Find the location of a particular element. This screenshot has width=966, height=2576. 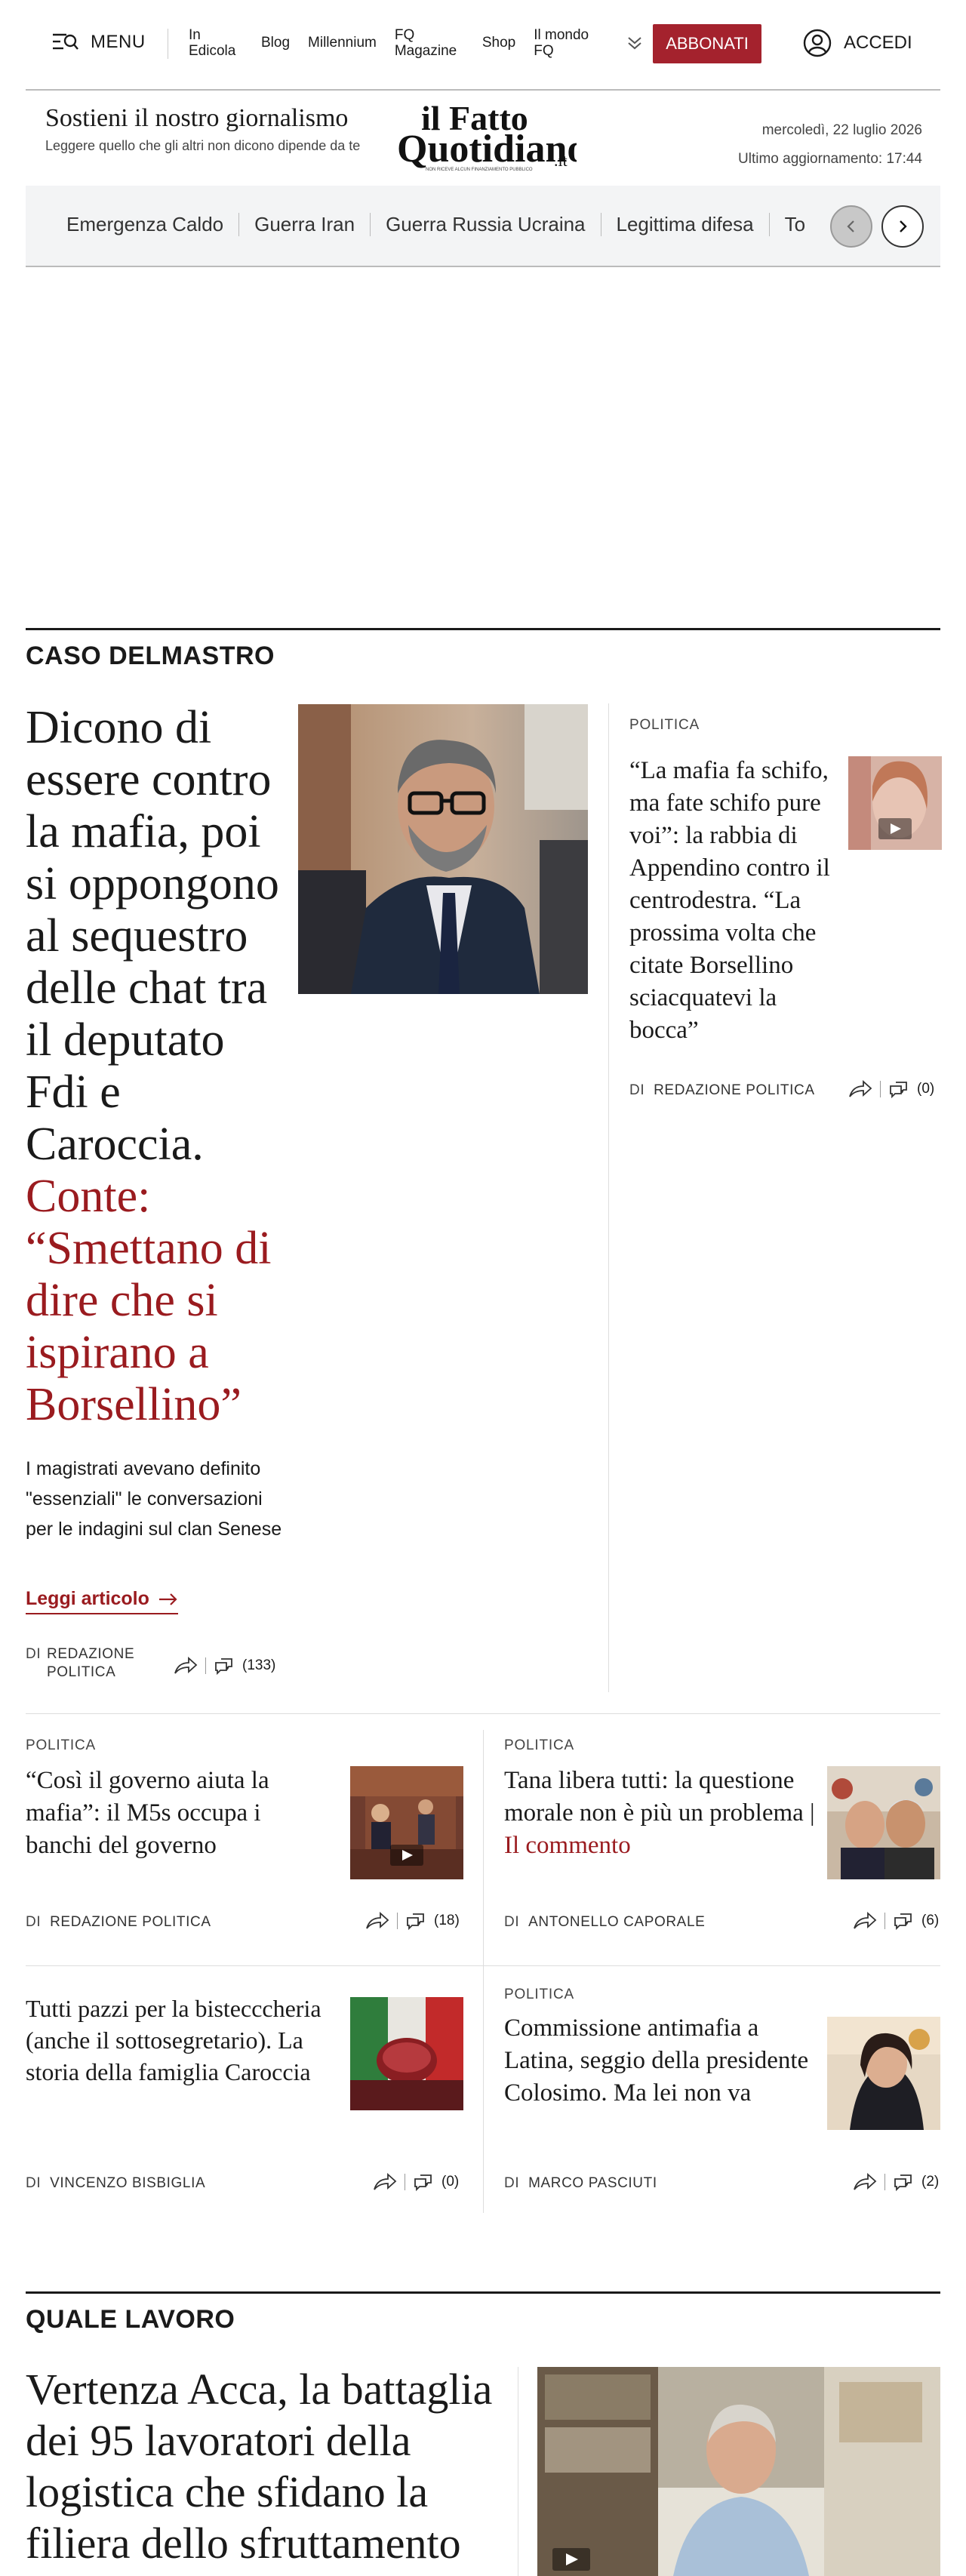

card-video-thumbnail is located at coordinates (406, 1822).